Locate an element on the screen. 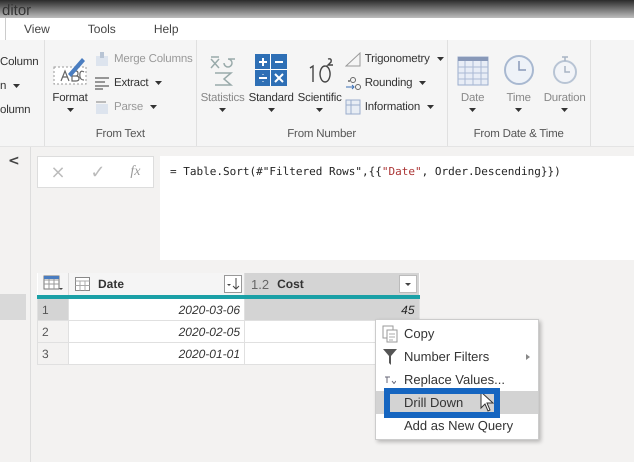 The image size is (634, 462). clock-icon is located at coordinates (518, 70).